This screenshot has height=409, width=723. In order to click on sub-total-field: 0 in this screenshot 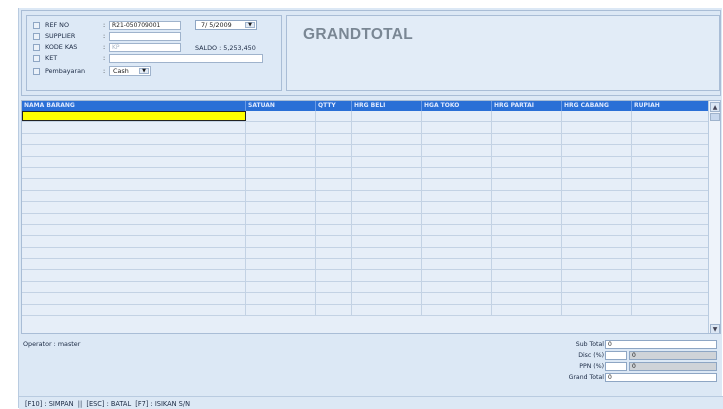, I will do `click(661, 344)`.